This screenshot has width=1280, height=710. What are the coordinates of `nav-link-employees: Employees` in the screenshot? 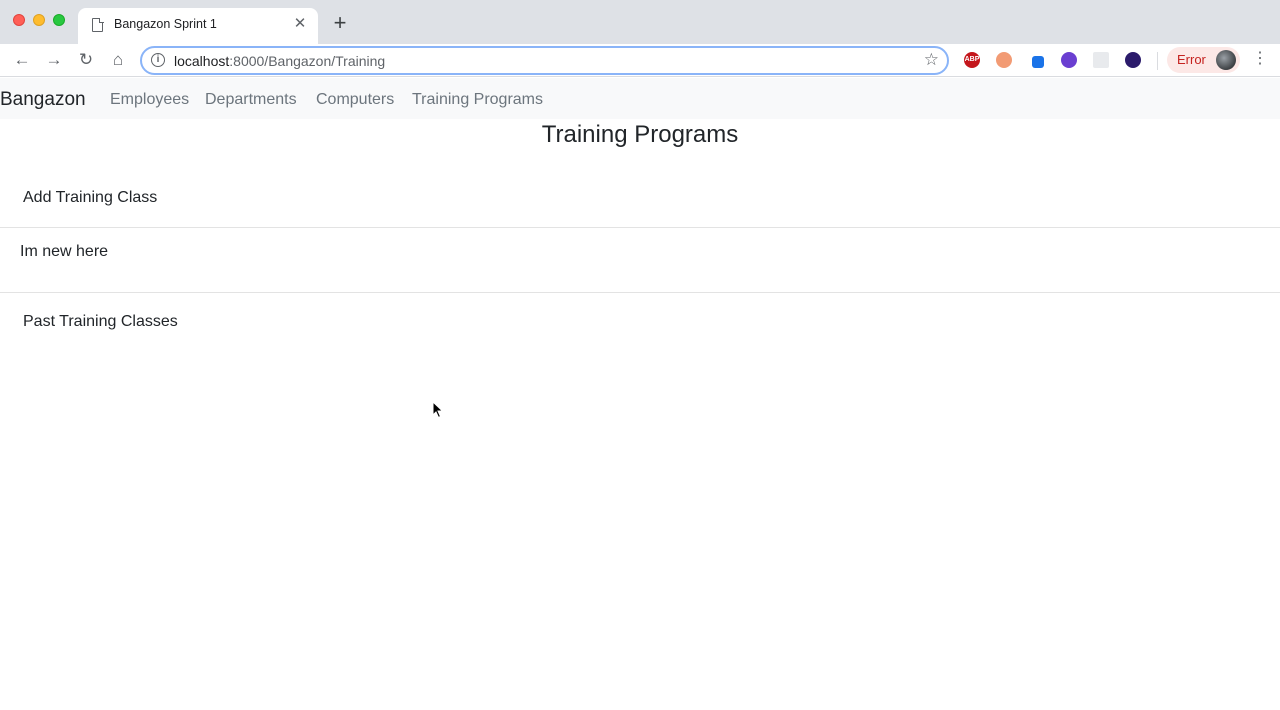 It's located at (149, 100).